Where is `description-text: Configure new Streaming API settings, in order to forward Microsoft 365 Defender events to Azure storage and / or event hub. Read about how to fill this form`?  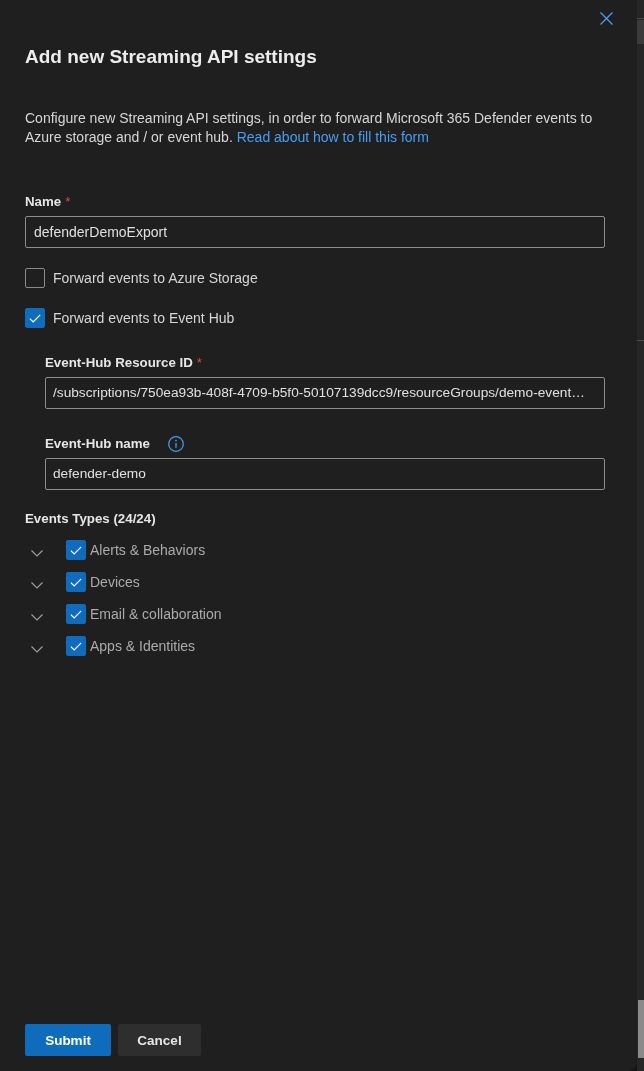 description-text: Configure new Streaming API settings, in order to forward Microsoft 365 Defender events to Azure storage and / or event hub. Read about how to fill this form is located at coordinates (309, 128).